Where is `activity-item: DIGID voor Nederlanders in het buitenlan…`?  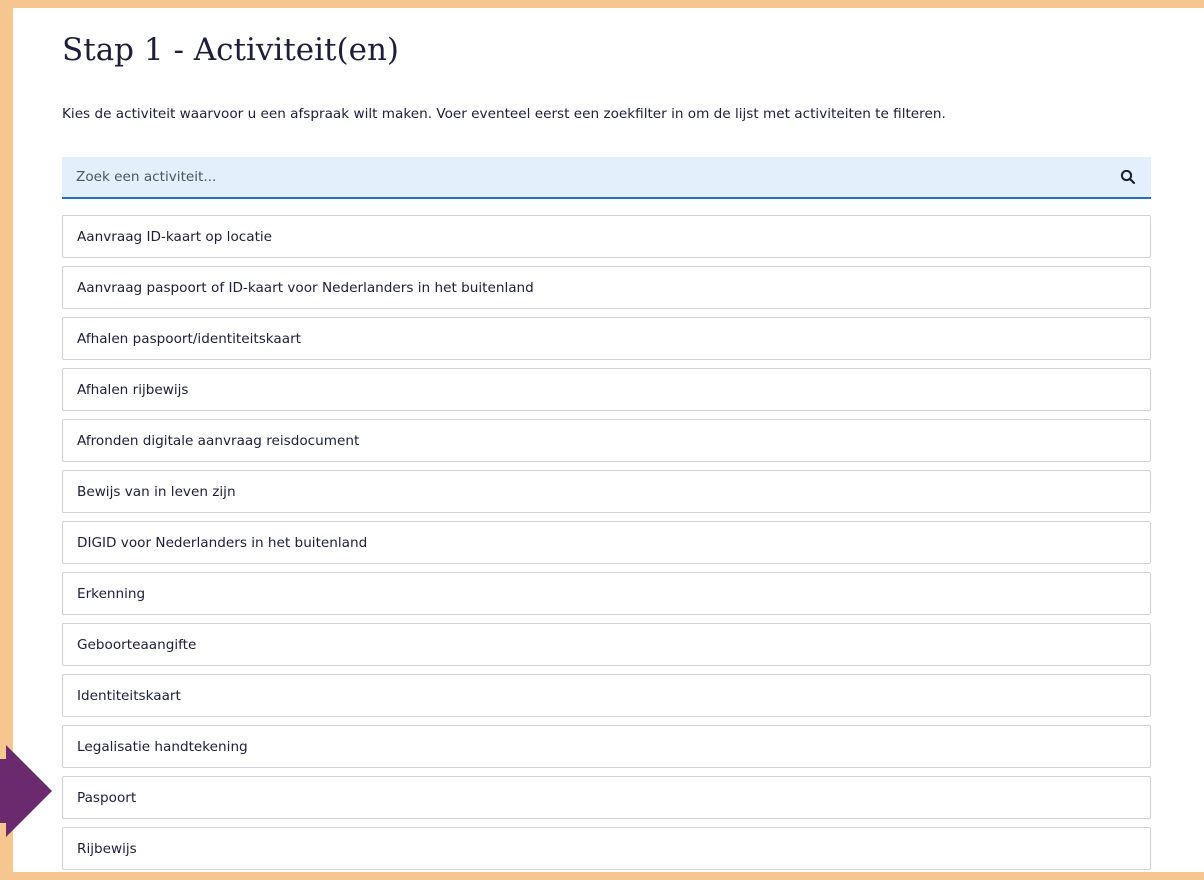 activity-item: DIGID voor Nederlanders in het buitenlan… is located at coordinates (606, 542).